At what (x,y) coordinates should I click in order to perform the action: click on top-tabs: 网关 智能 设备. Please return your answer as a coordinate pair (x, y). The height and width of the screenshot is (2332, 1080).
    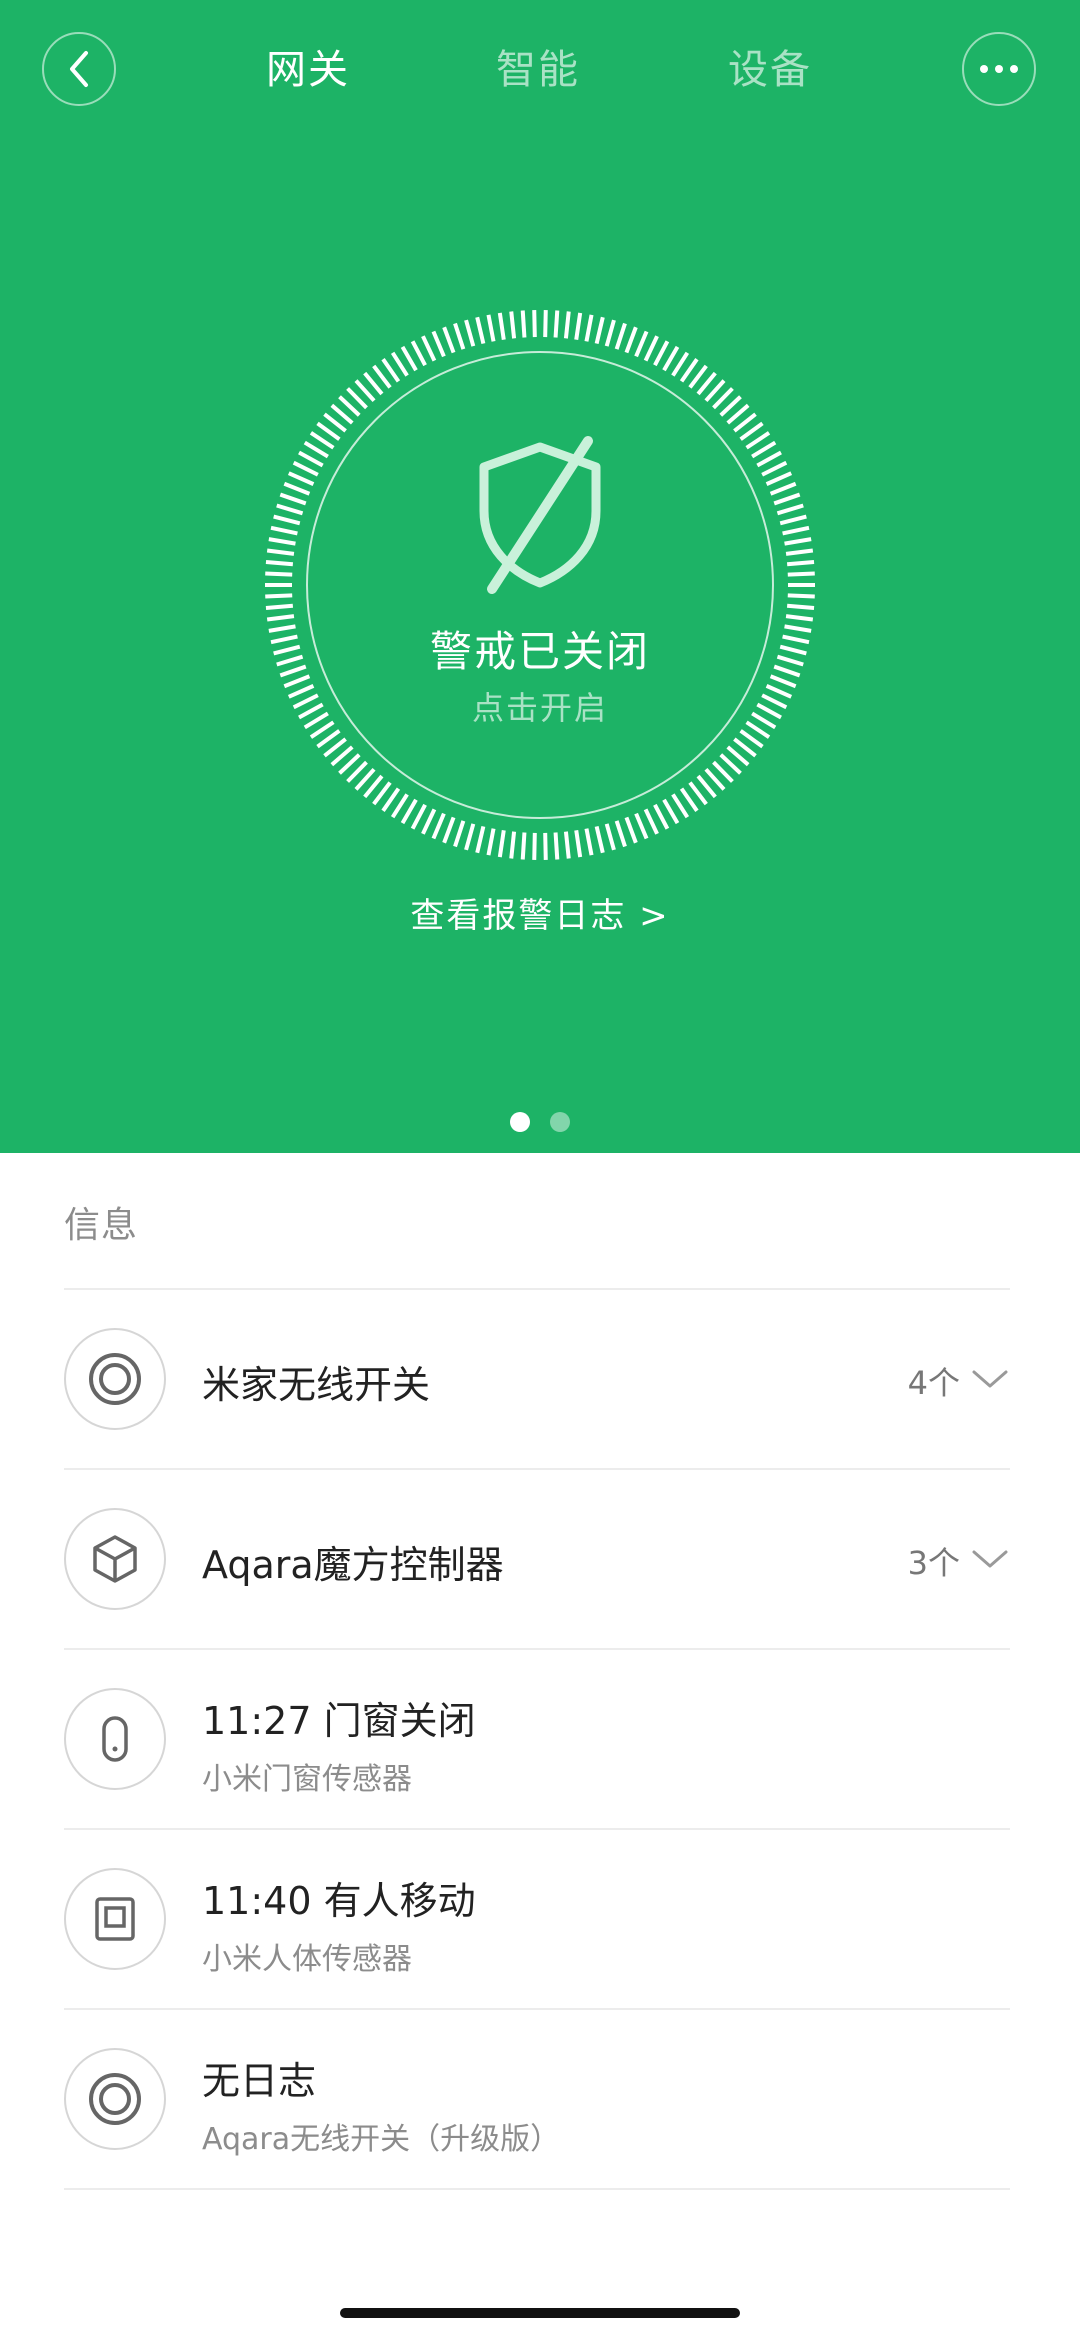
    Looking at the image, I should click on (540, 70).